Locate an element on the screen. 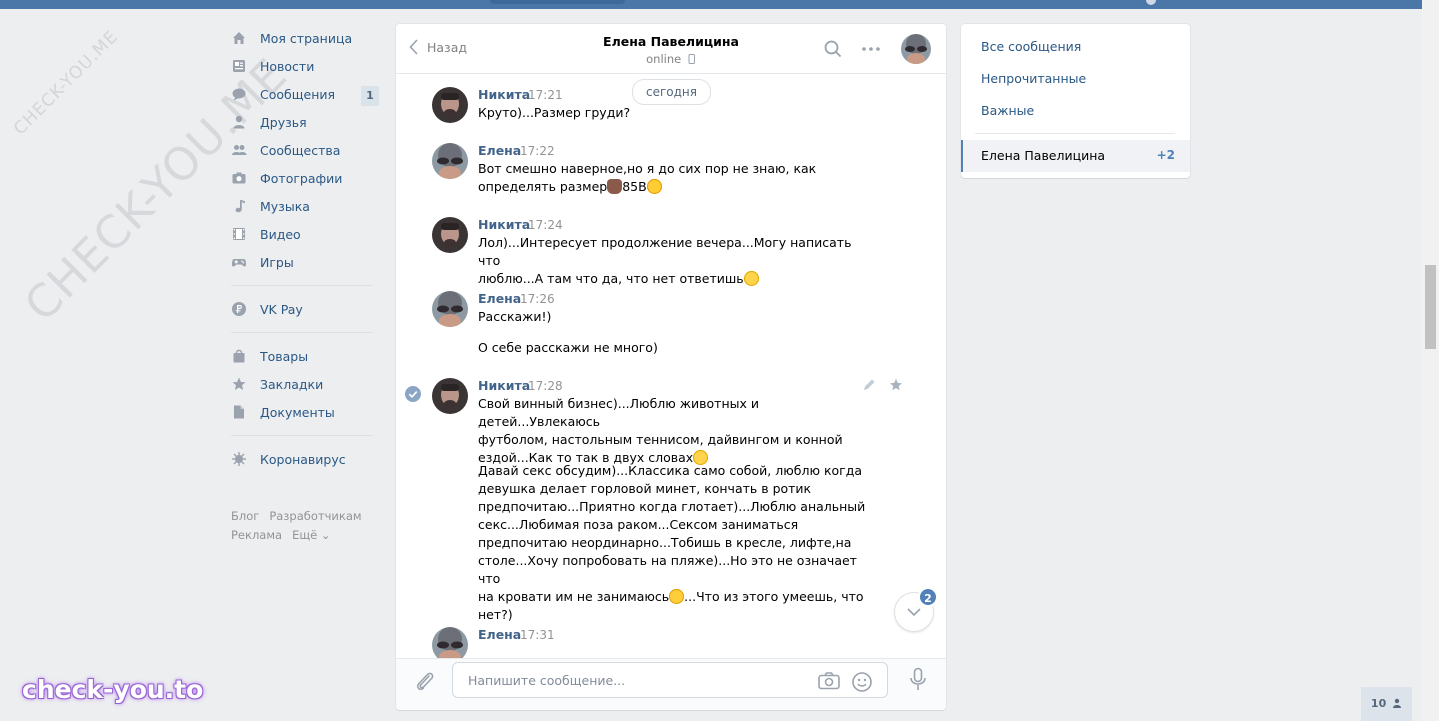  microphone-icon is located at coordinates (918, 680).